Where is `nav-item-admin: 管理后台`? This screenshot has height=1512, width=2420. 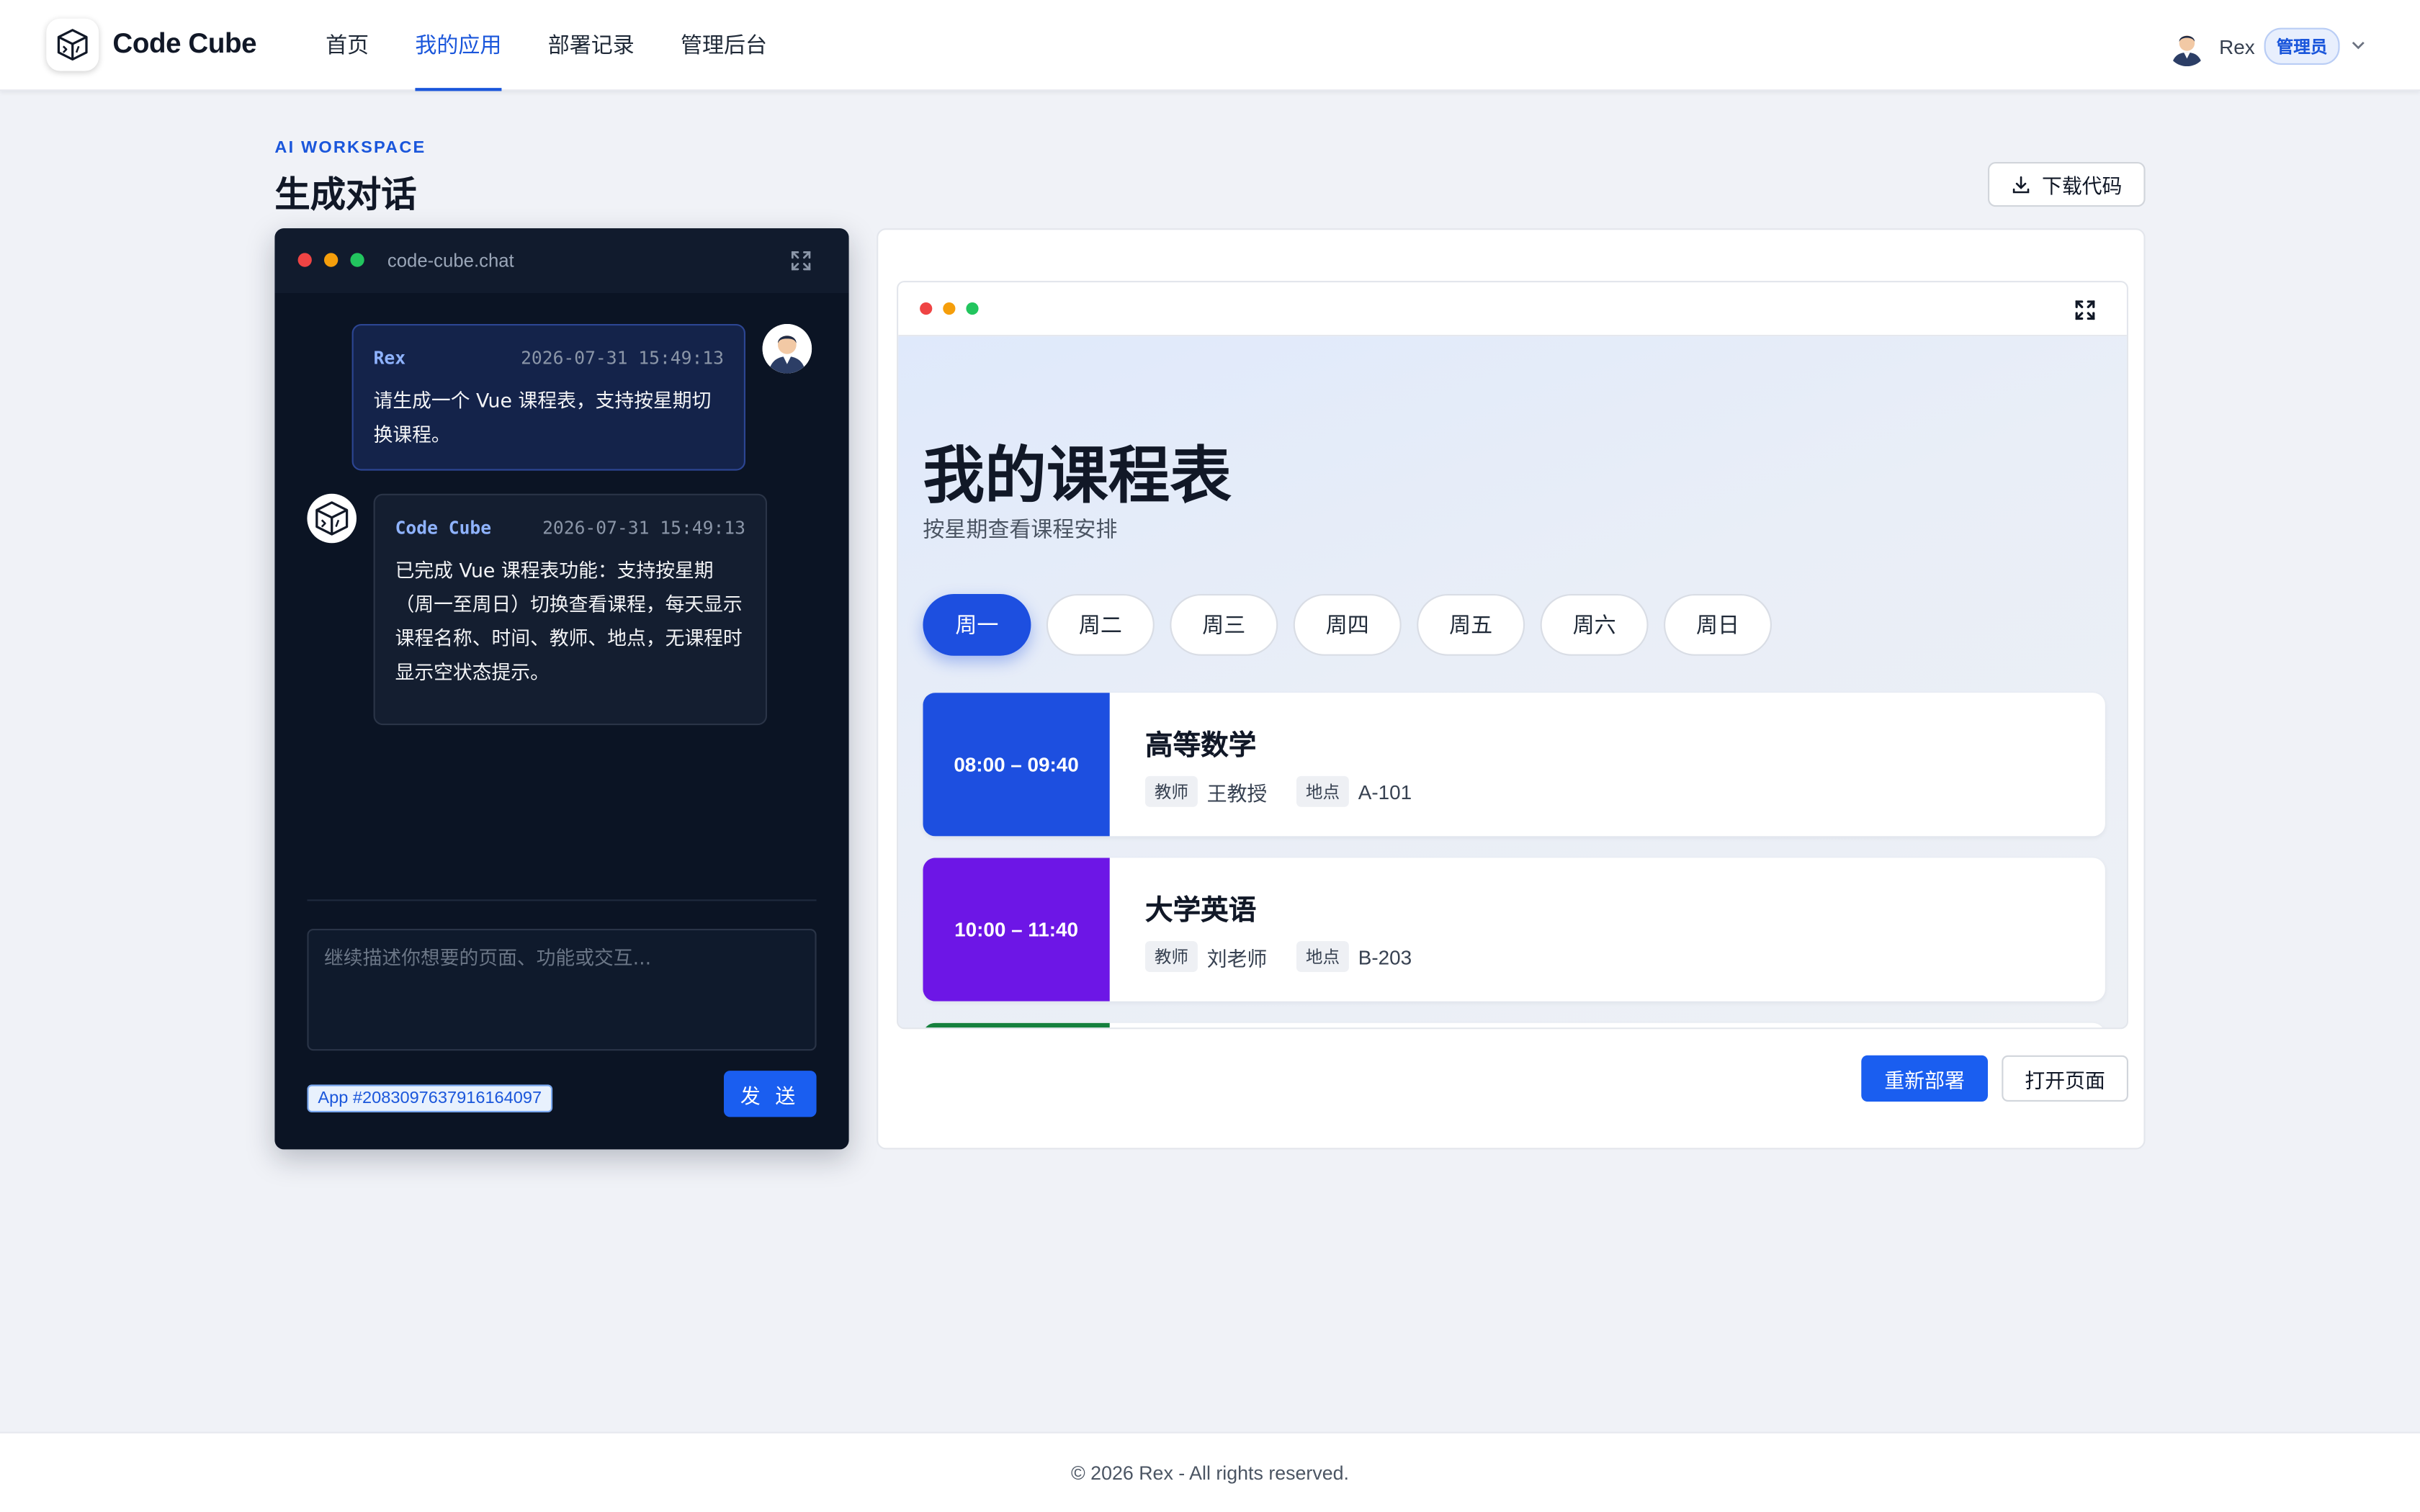
nav-item-admin: 管理后台 is located at coordinates (724, 45).